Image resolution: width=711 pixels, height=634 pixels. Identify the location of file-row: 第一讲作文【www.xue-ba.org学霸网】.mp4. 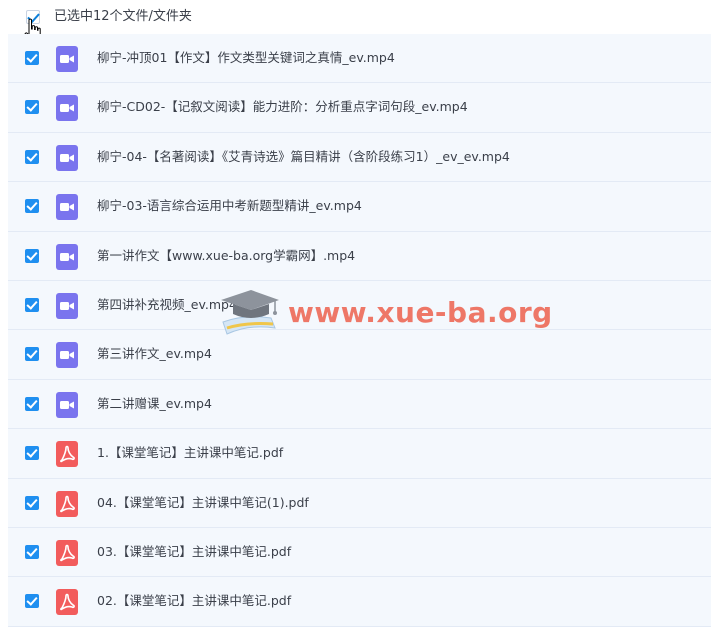
(359, 256).